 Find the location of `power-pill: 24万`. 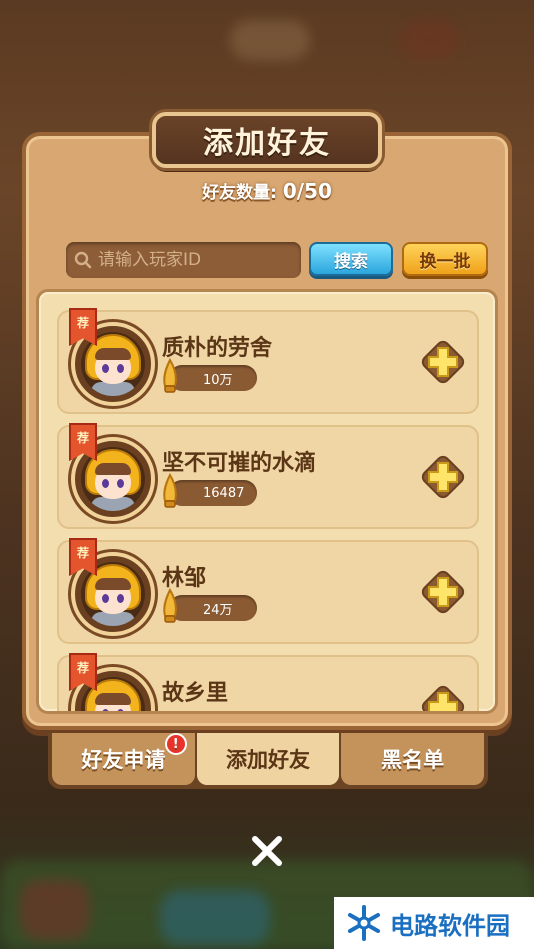

power-pill: 24万 is located at coordinates (213, 608).